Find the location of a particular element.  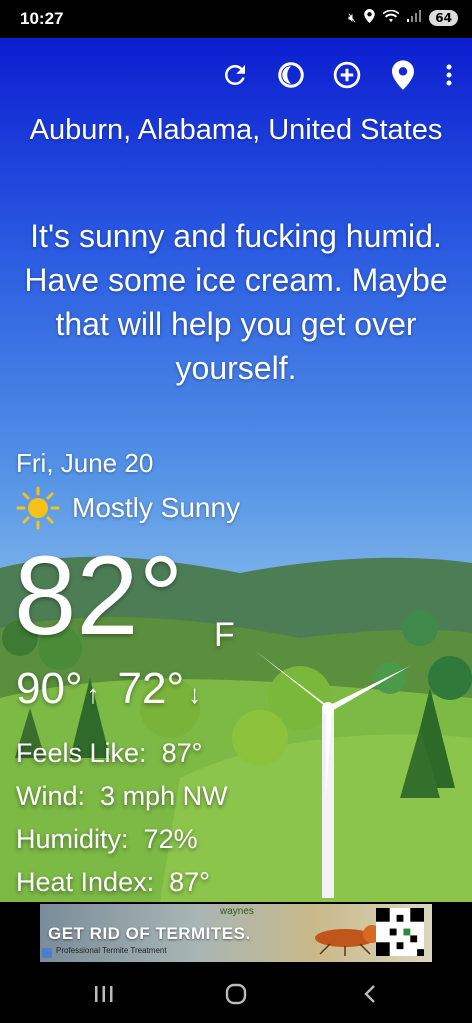

arrow-up-icon: ↑ is located at coordinates (93, 694).